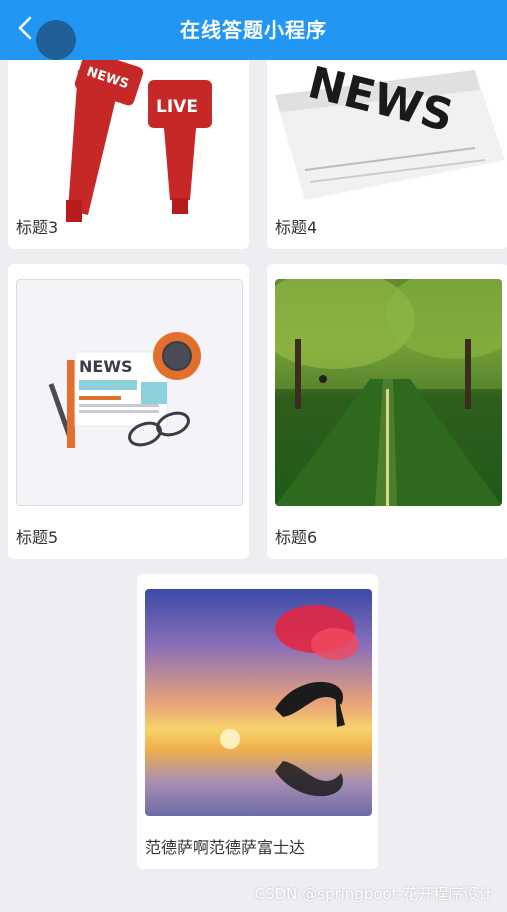 Image resolution: width=507 pixels, height=912 pixels. What do you see at coordinates (373, 894) in the screenshot?
I see `watermark: CSDN @springboot-花开程序设计` at bounding box center [373, 894].